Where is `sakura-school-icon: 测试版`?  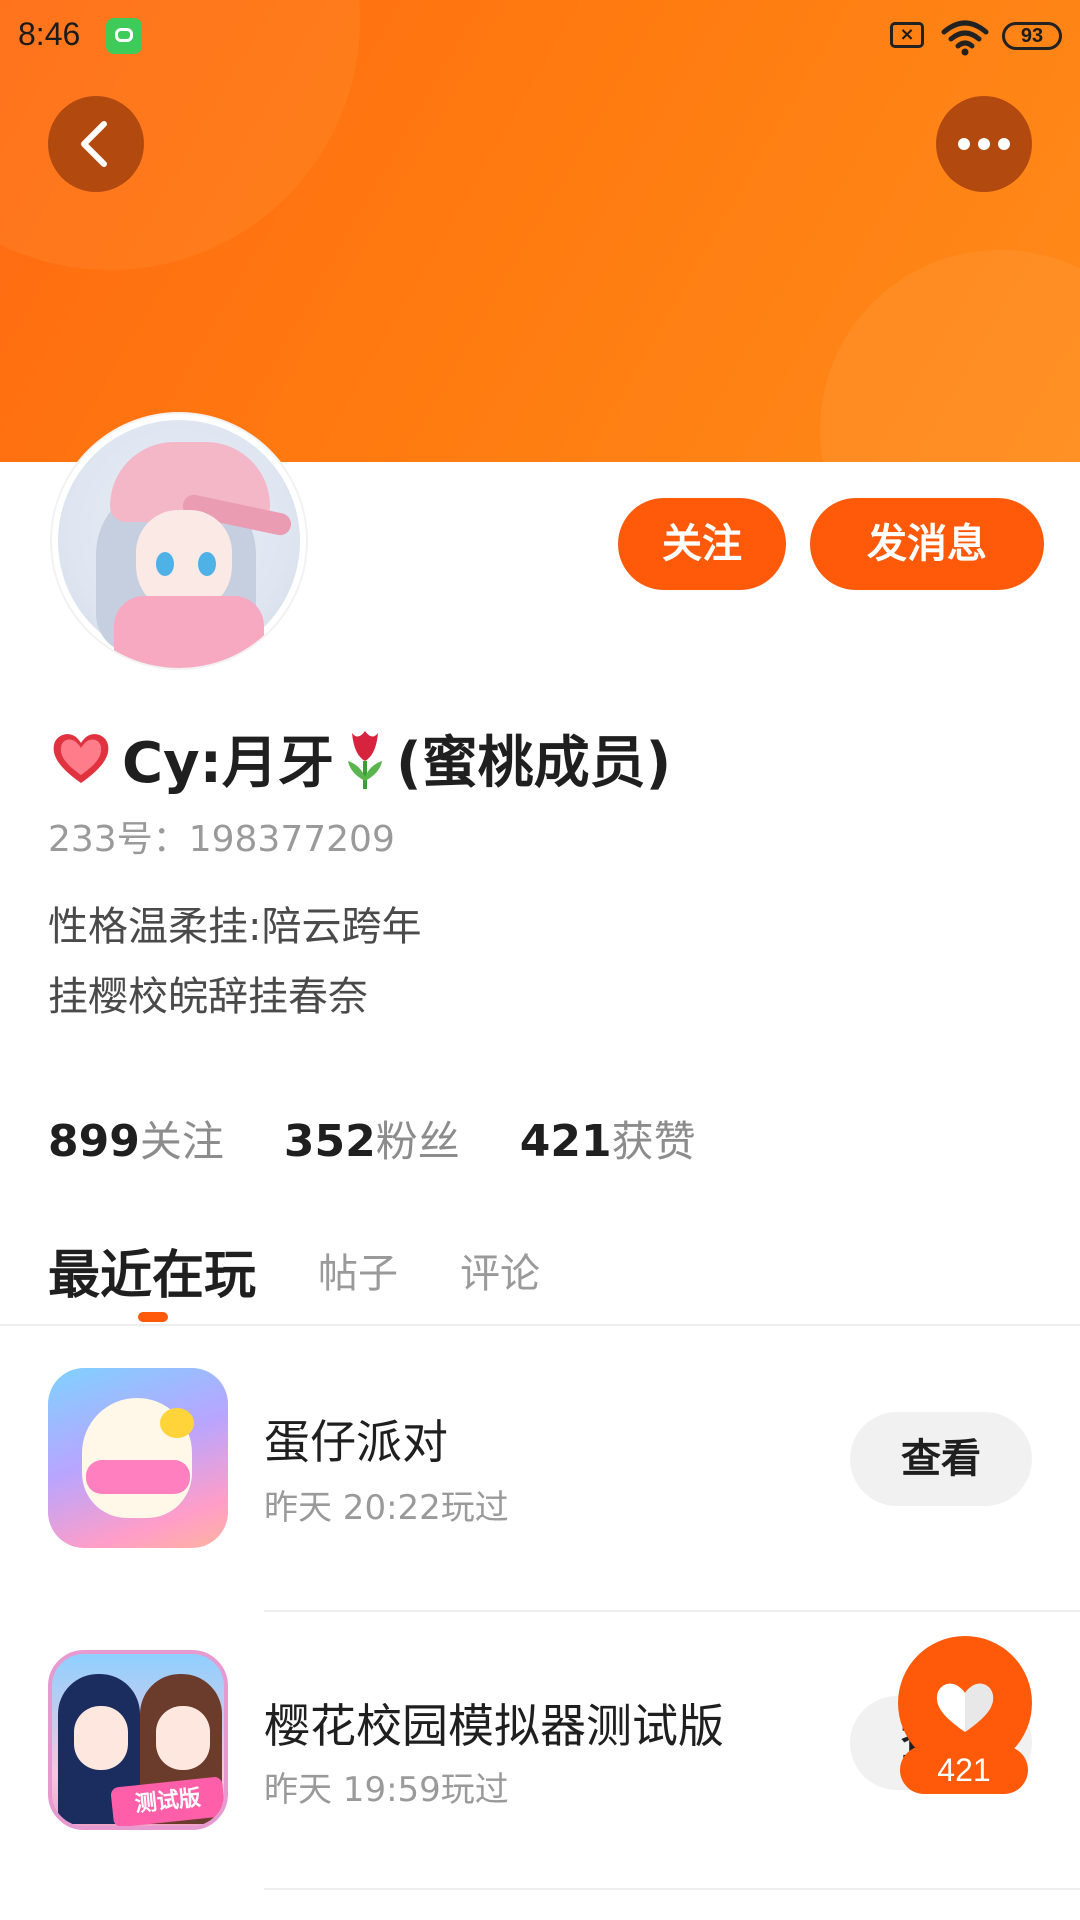
sakura-school-icon: 测试版 is located at coordinates (138, 1740).